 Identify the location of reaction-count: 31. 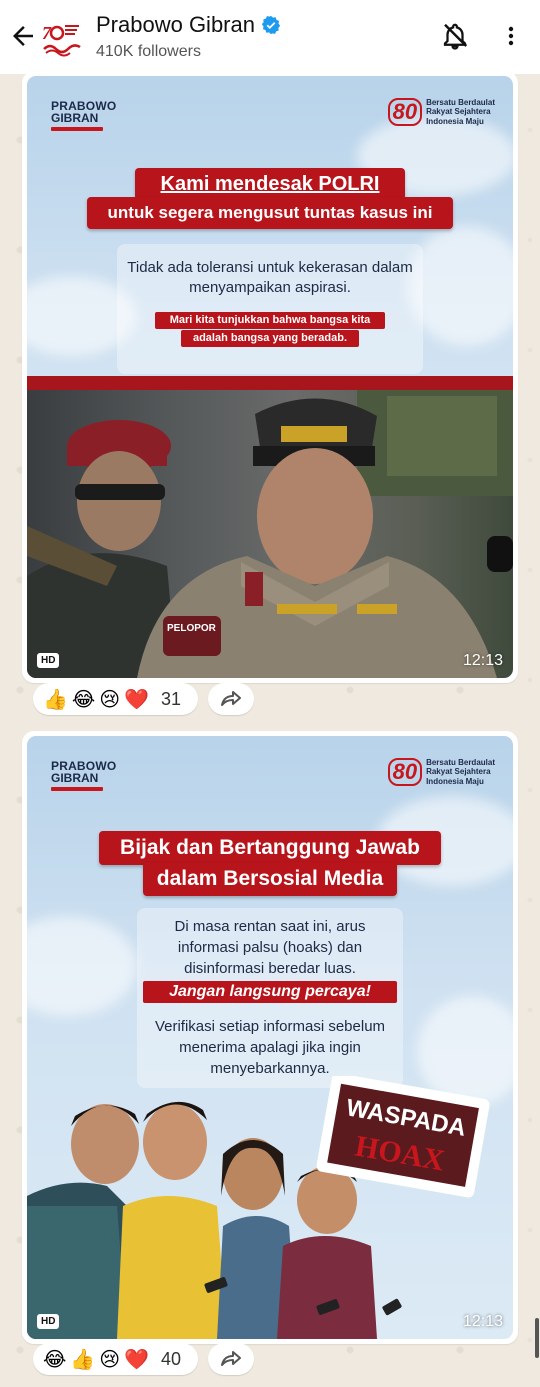
(171, 698).